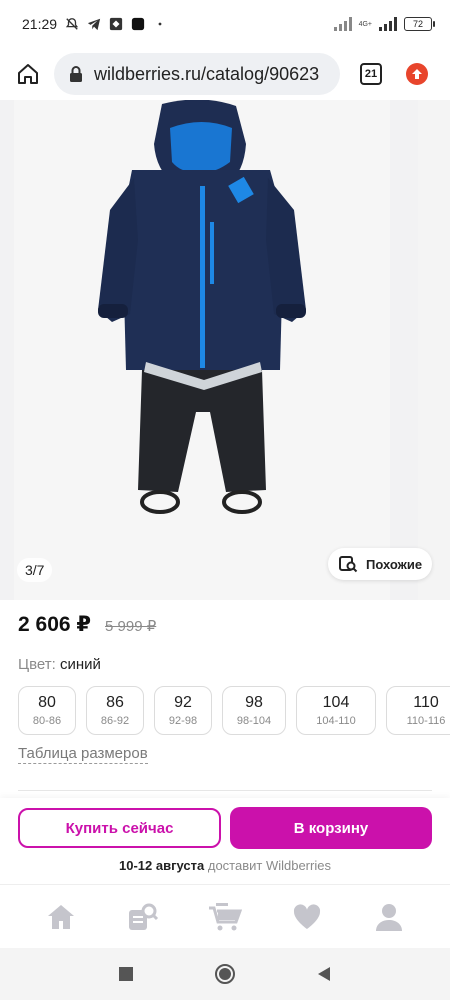 This screenshot has width=450, height=1000. I want to click on home-circle-icon, so click(225, 974).